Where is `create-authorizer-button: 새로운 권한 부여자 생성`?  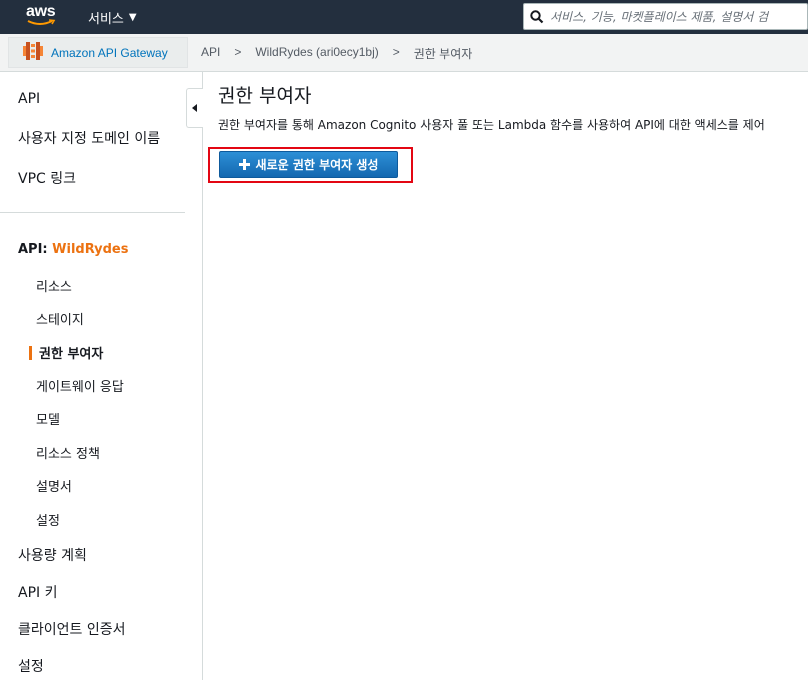
create-authorizer-button: 새로운 권한 부여자 생성 is located at coordinates (308, 164).